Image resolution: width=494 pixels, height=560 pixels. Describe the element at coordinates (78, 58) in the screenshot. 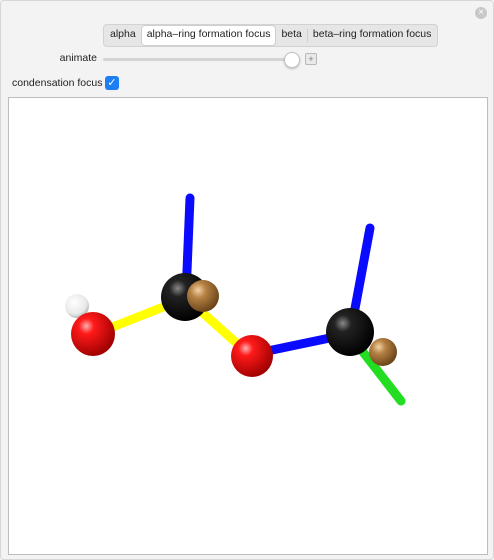

I see `animate-label: animate` at that location.